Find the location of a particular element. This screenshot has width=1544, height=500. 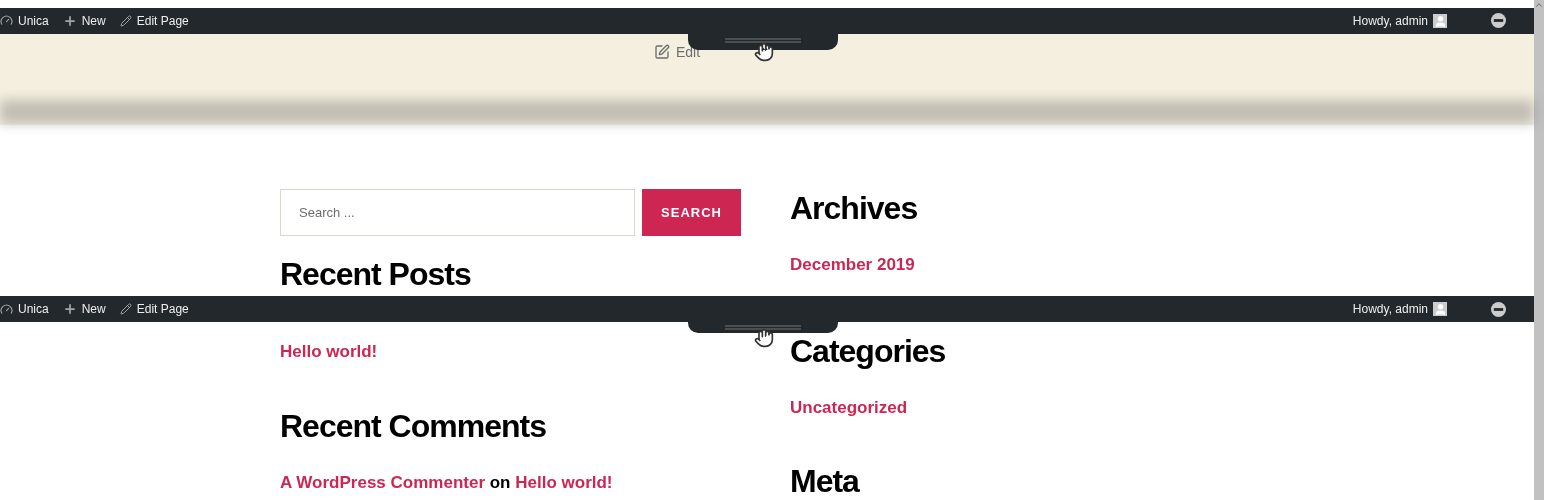

widget-title: Recent Posts is located at coordinates (376, 274).